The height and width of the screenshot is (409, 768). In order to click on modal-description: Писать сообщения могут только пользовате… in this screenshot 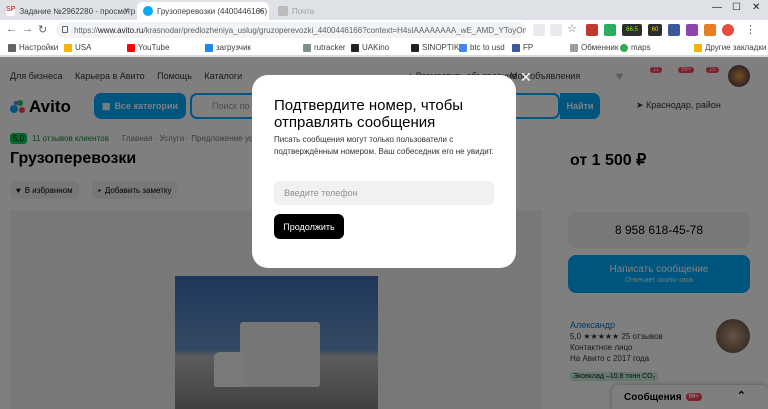, I will do `click(384, 145)`.